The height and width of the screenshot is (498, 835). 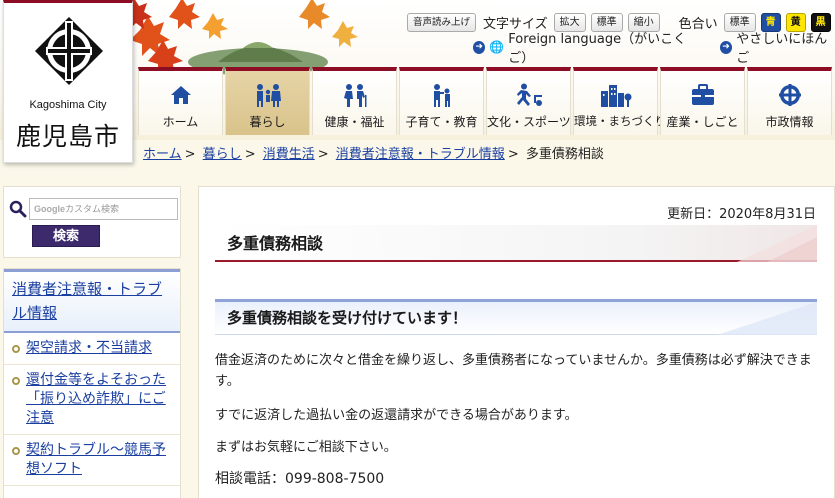 I want to click on nav-label: 市政情報, so click(x=789, y=122).